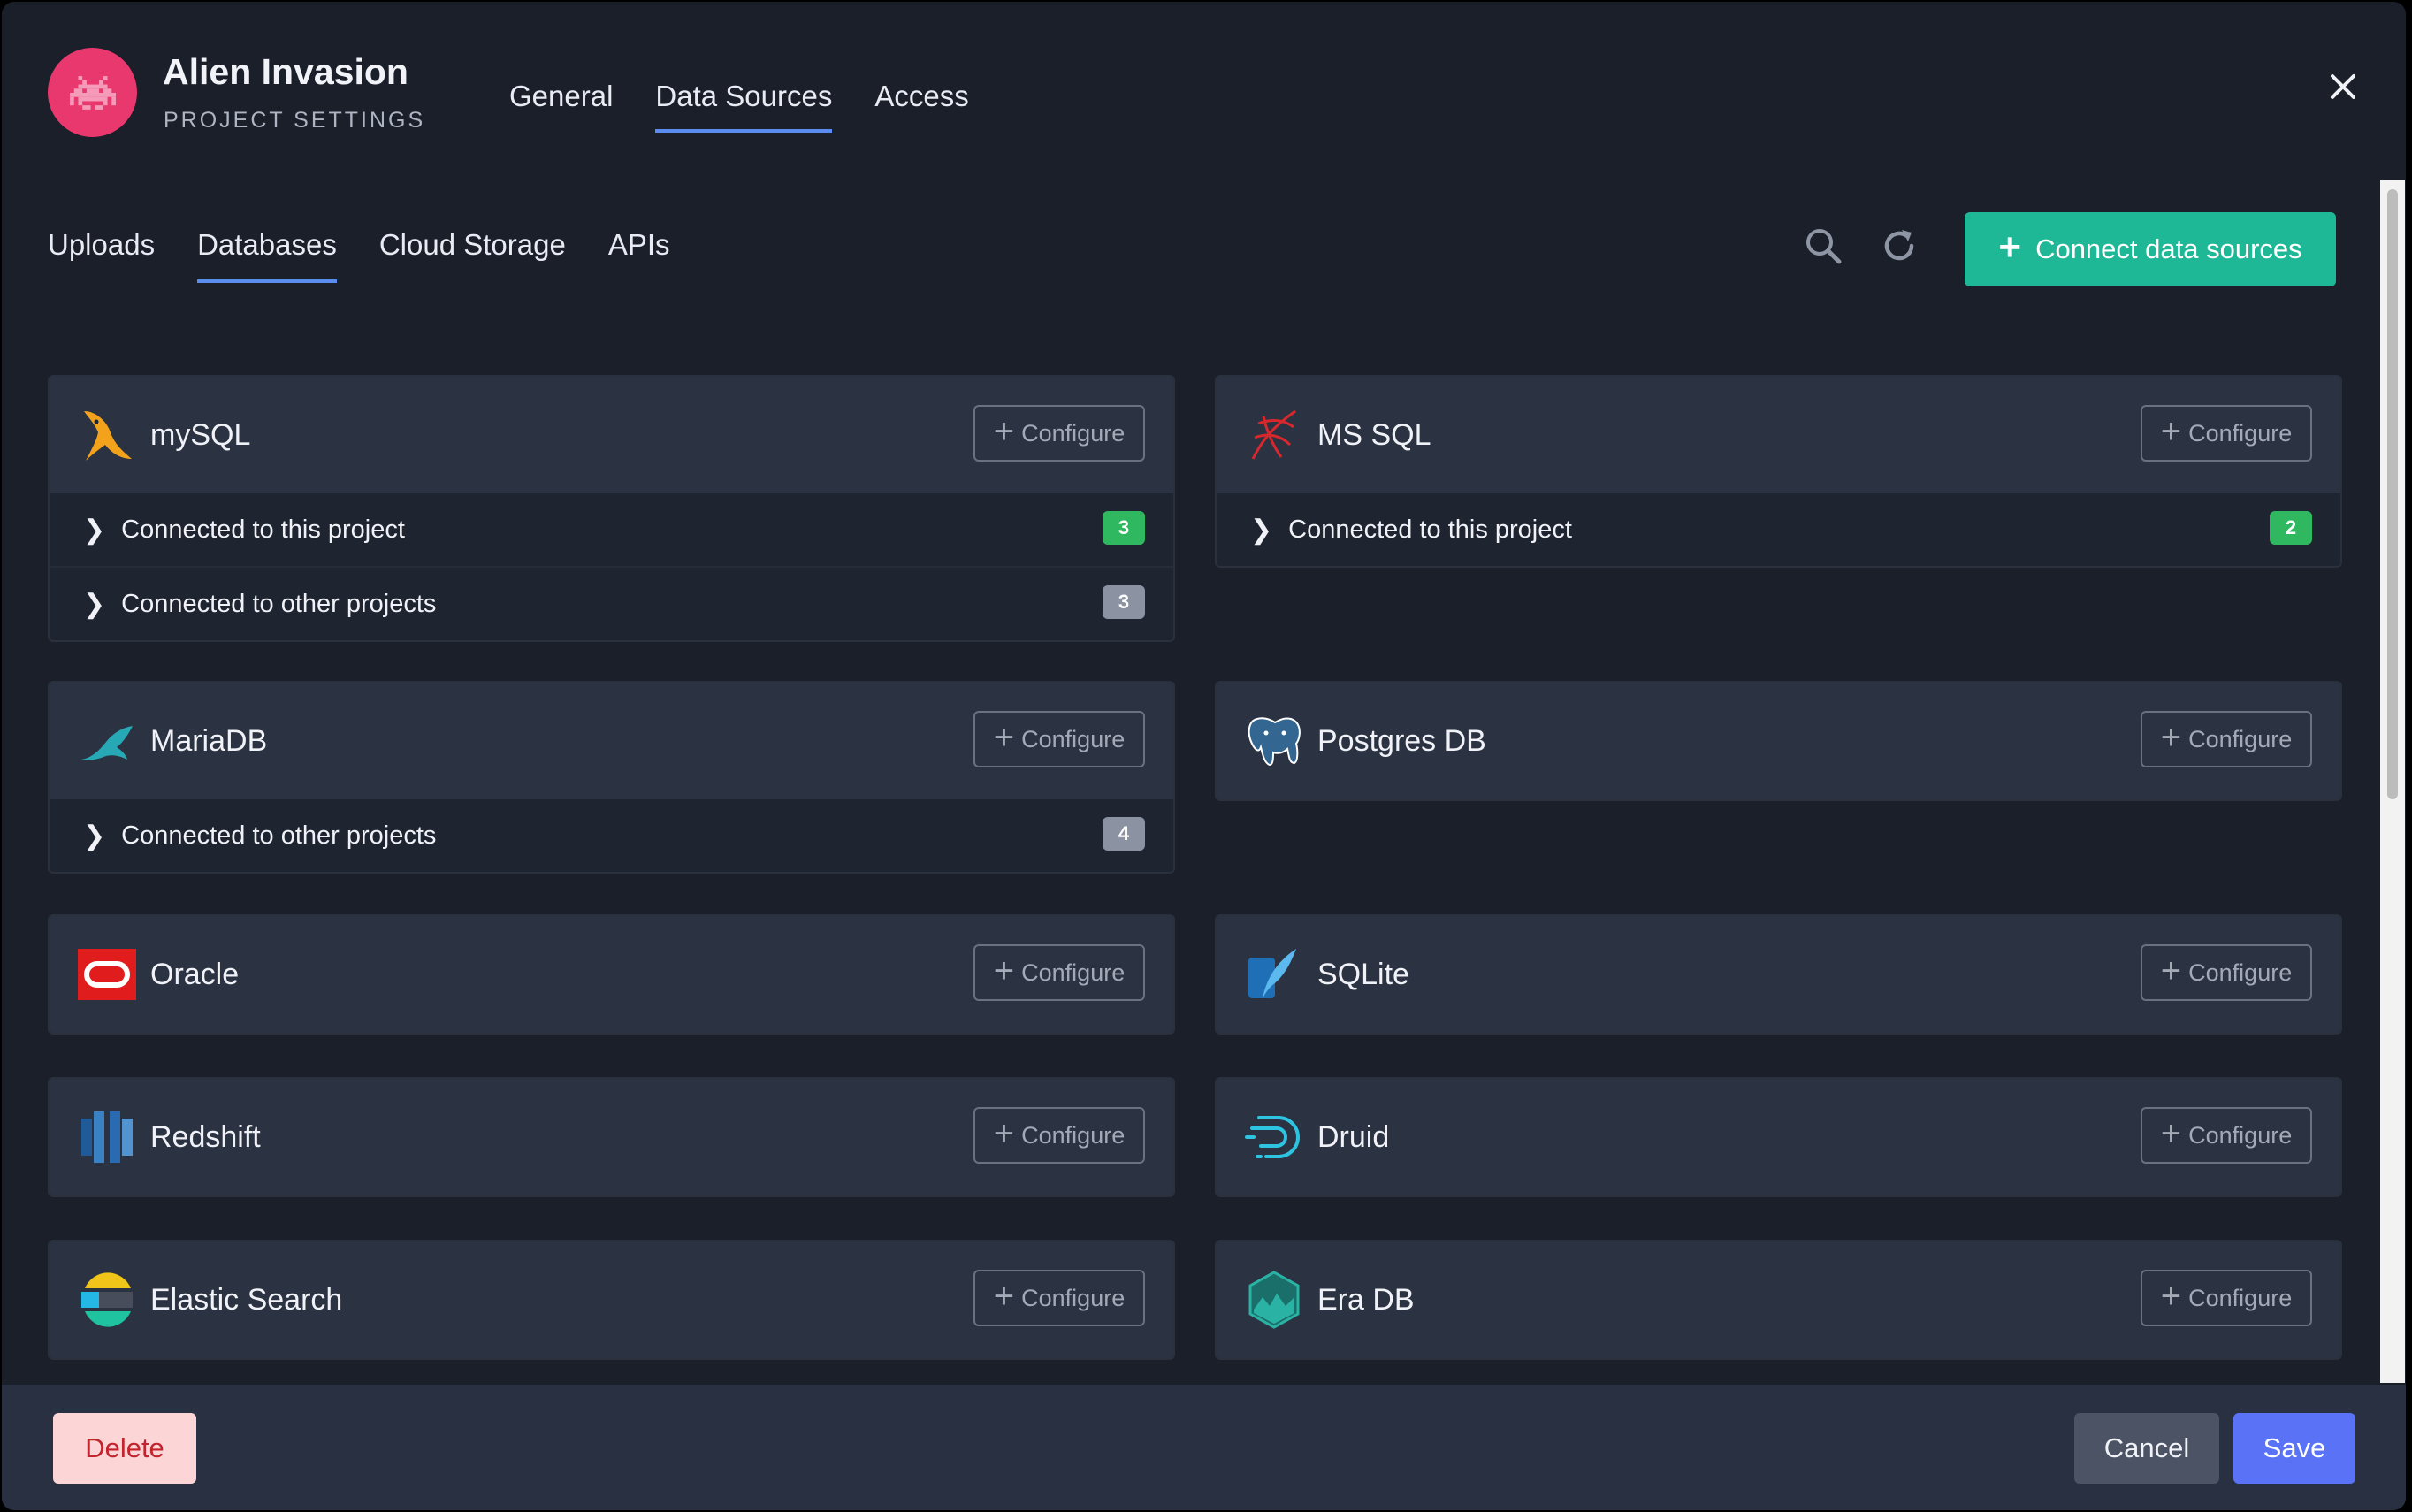 The height and width of the screenshot is (1512, 2412). Describe the element at coordinates (285, 71) in the screenshot. I see `project-name: Alien Invasion` at that location.